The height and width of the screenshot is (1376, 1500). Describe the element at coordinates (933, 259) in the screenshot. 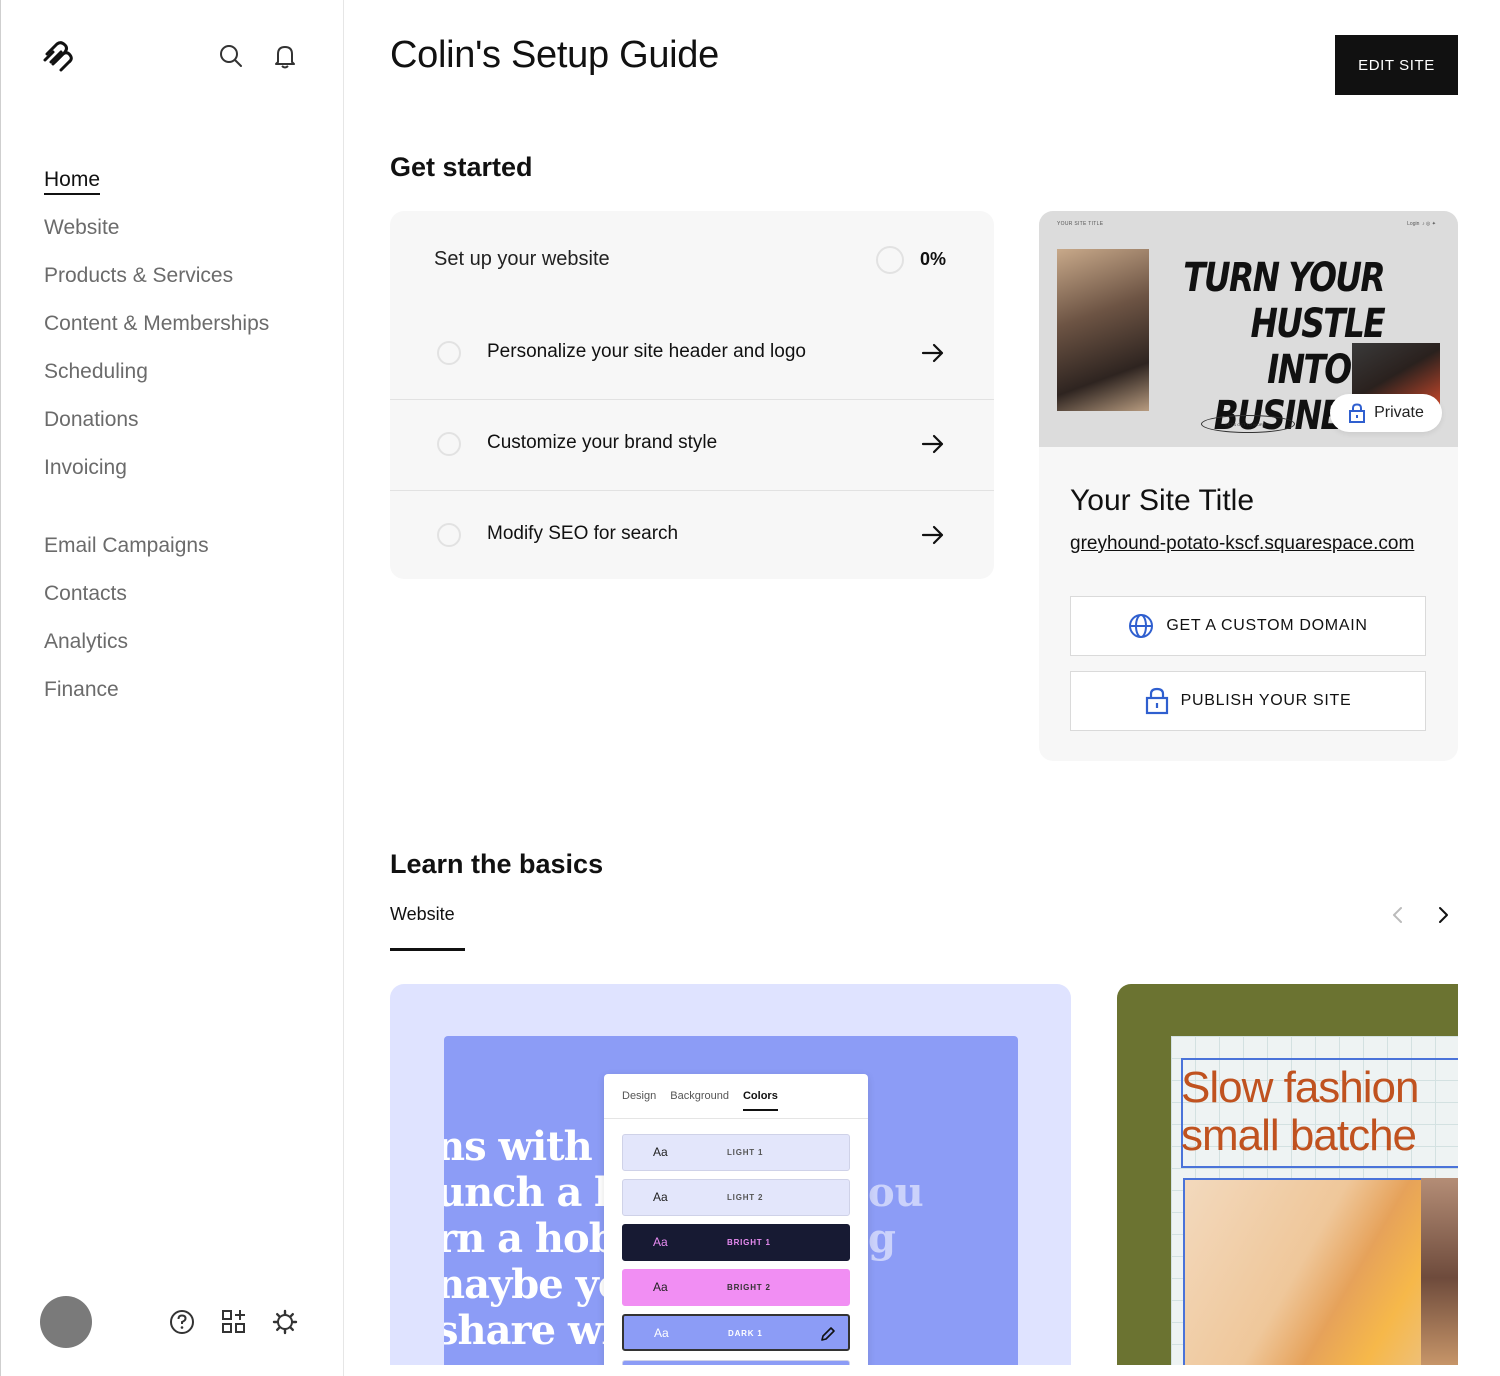

I see `progress-percent: 0%` at that location.